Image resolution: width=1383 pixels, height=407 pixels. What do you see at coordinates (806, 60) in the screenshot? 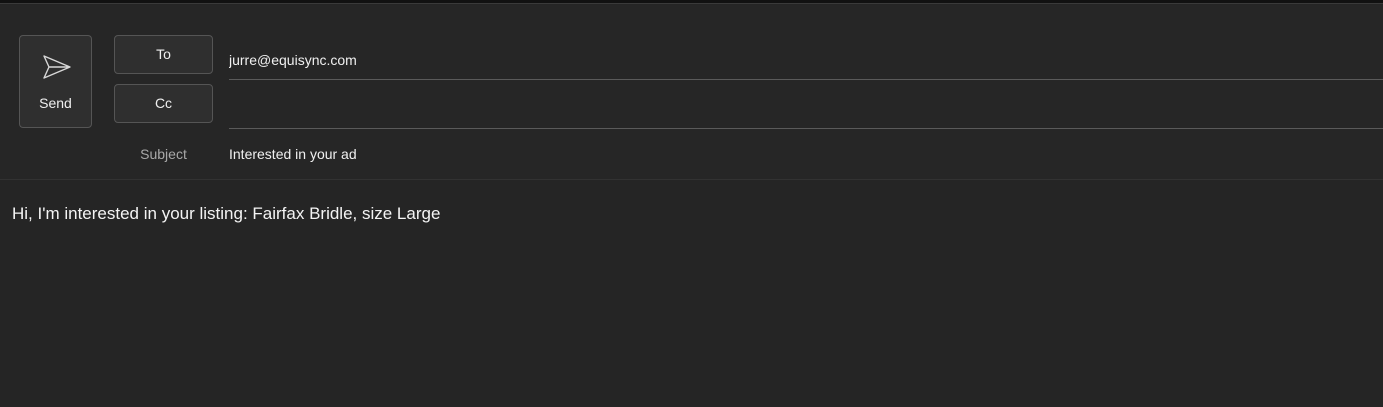
I see `to-field` at bounding box center [806, 60].